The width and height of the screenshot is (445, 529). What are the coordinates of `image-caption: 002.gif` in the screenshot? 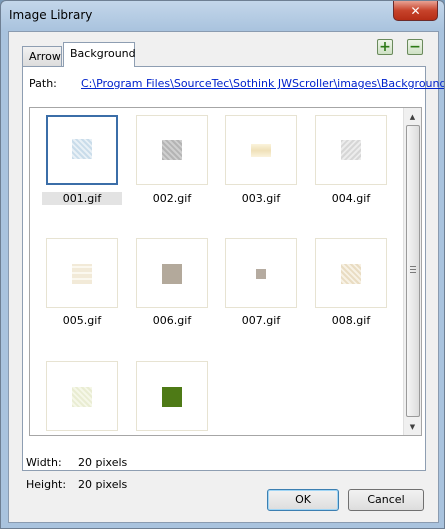 It's located at (172, 198).